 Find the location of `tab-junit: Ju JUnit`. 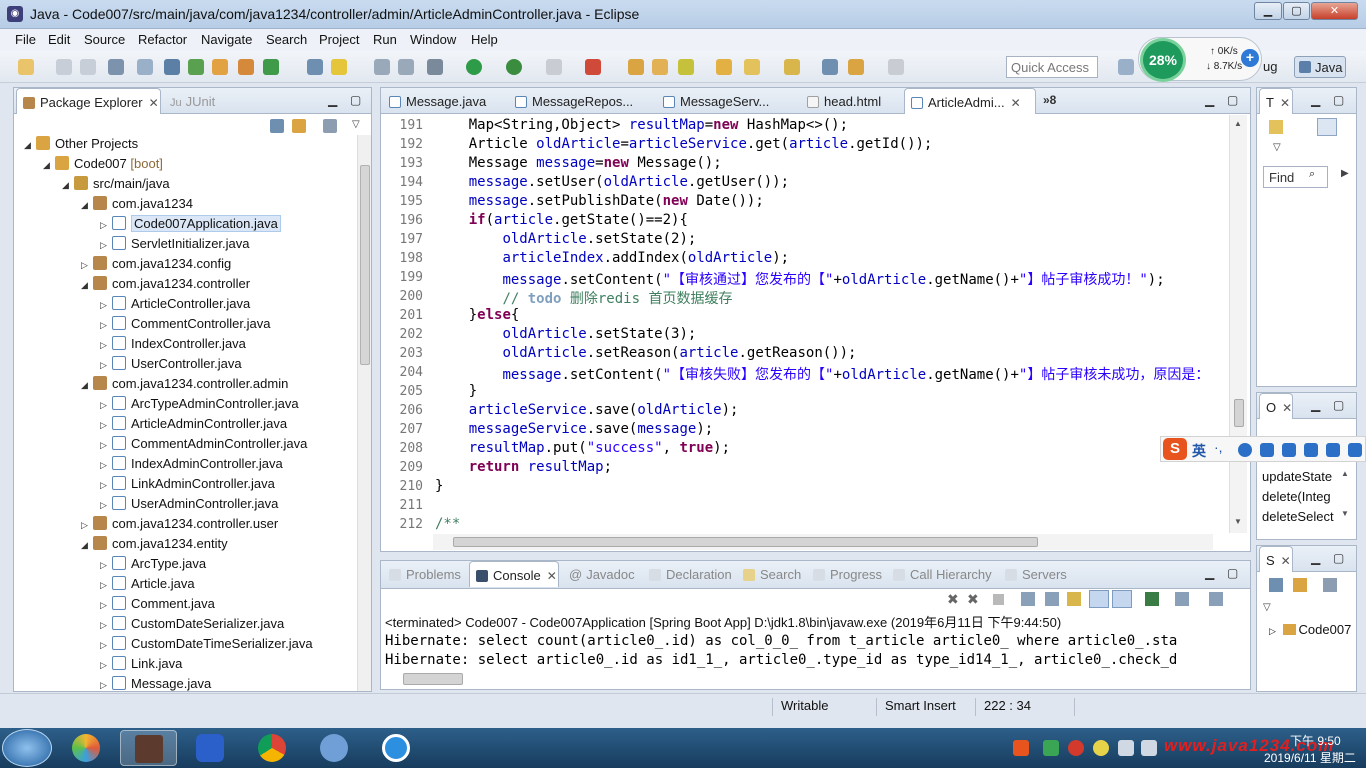

tab-junit: Ju JUnit is located at coordinates (192, 101).